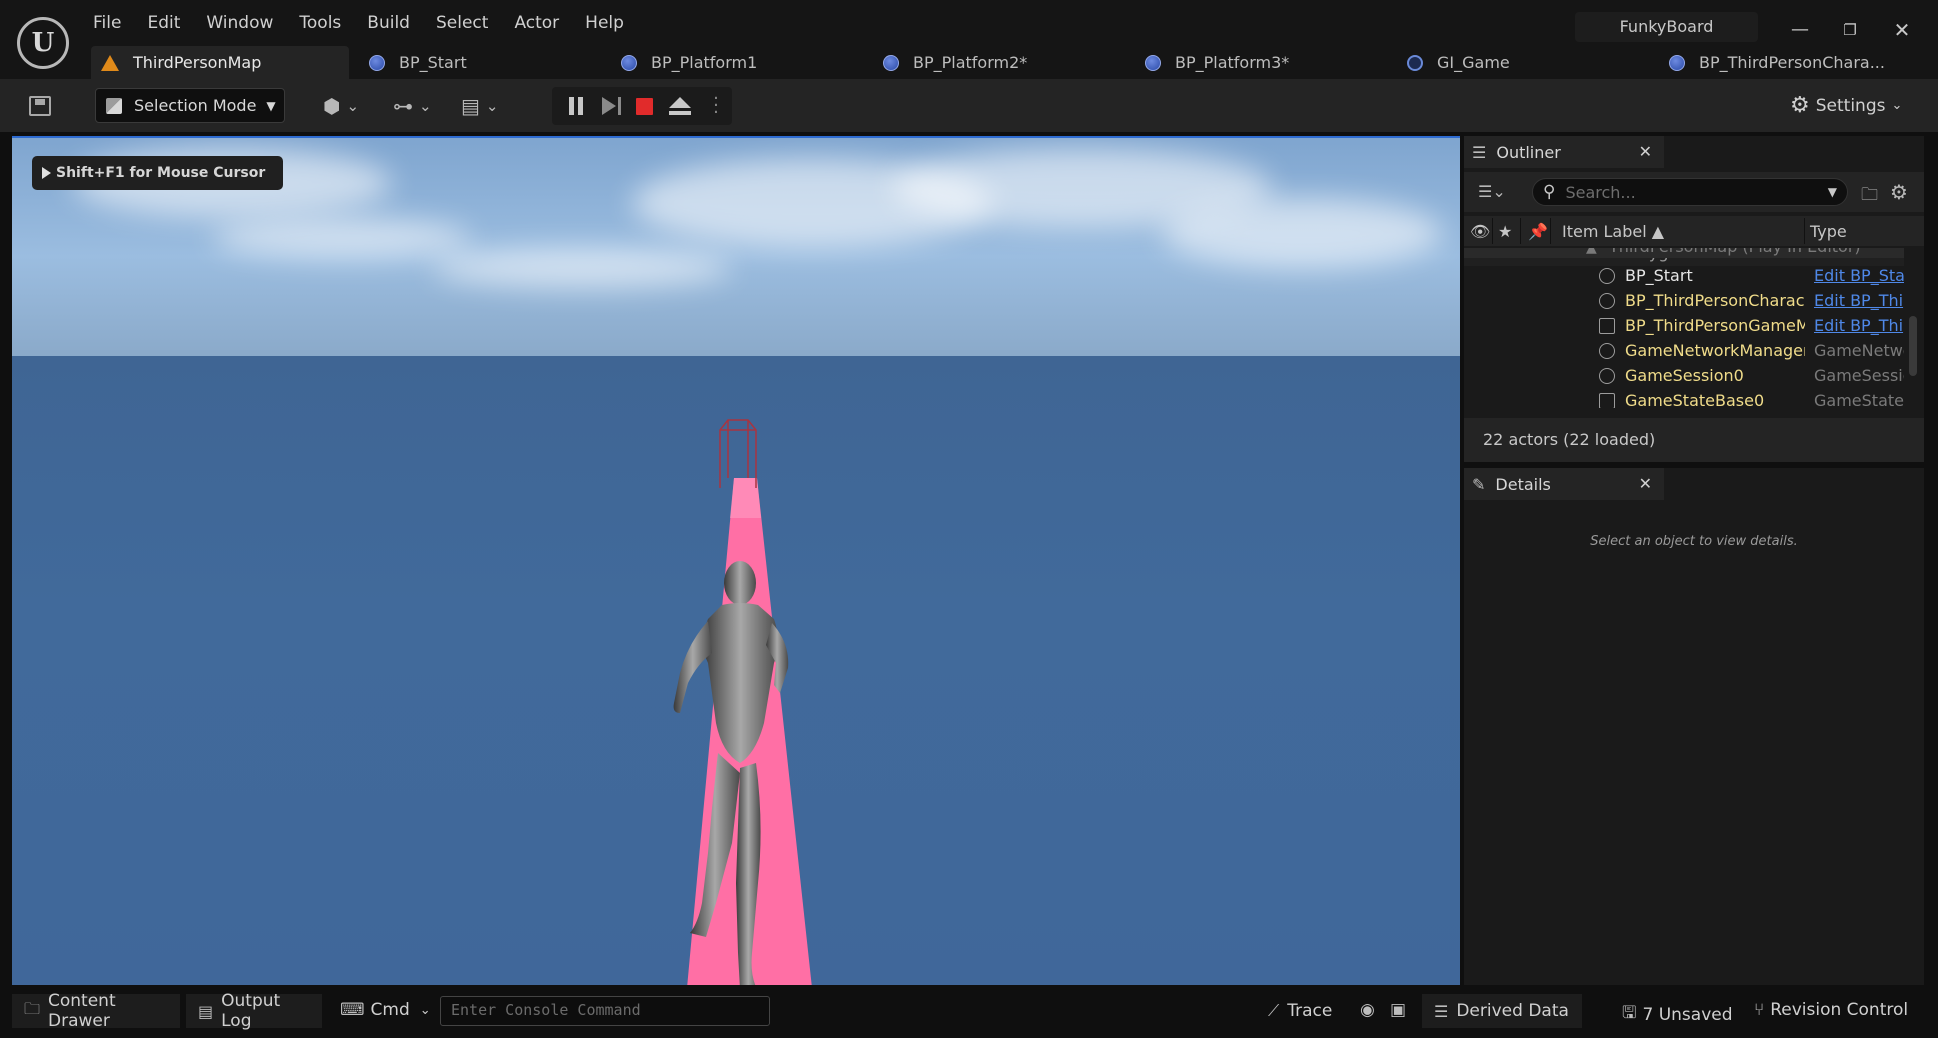  Describe the element at coordinates (1004, 62) in the screenshot. I see `tab-bp-platform2: BP_Platform2*` at that location.